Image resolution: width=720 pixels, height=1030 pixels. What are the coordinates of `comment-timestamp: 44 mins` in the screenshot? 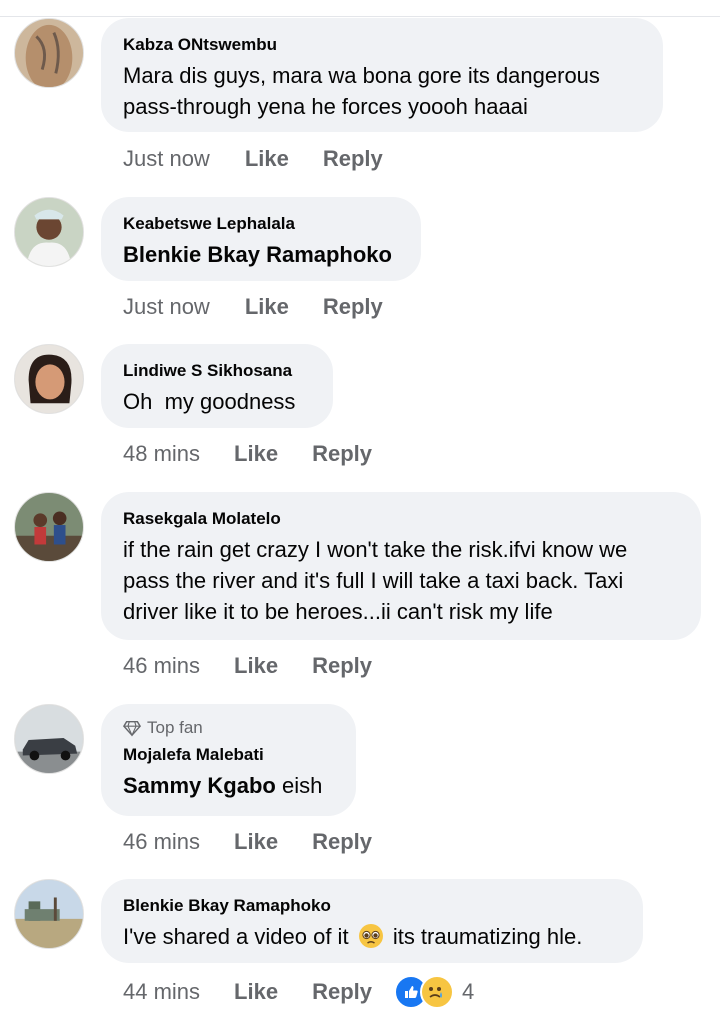 It's located at (161, 992).